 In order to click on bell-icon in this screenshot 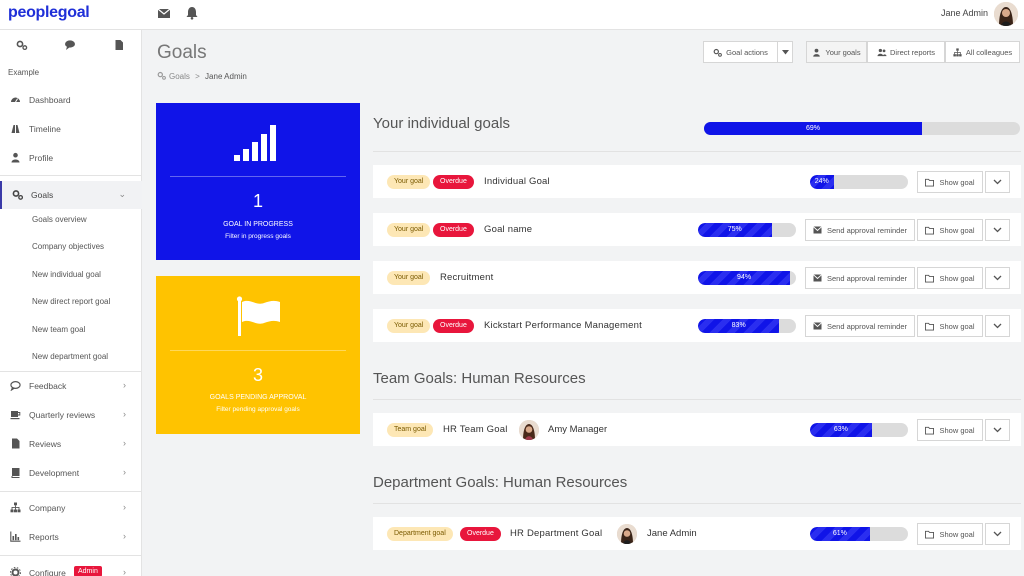, I will do `click(193, 14)`.